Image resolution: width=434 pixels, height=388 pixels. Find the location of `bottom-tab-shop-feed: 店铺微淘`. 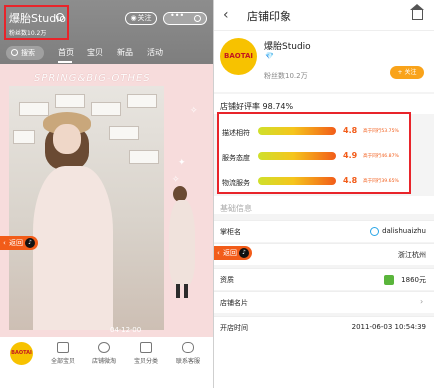

bottom-tab-shop-feed: 店铺微淘 is located at coordinates (104, 353).